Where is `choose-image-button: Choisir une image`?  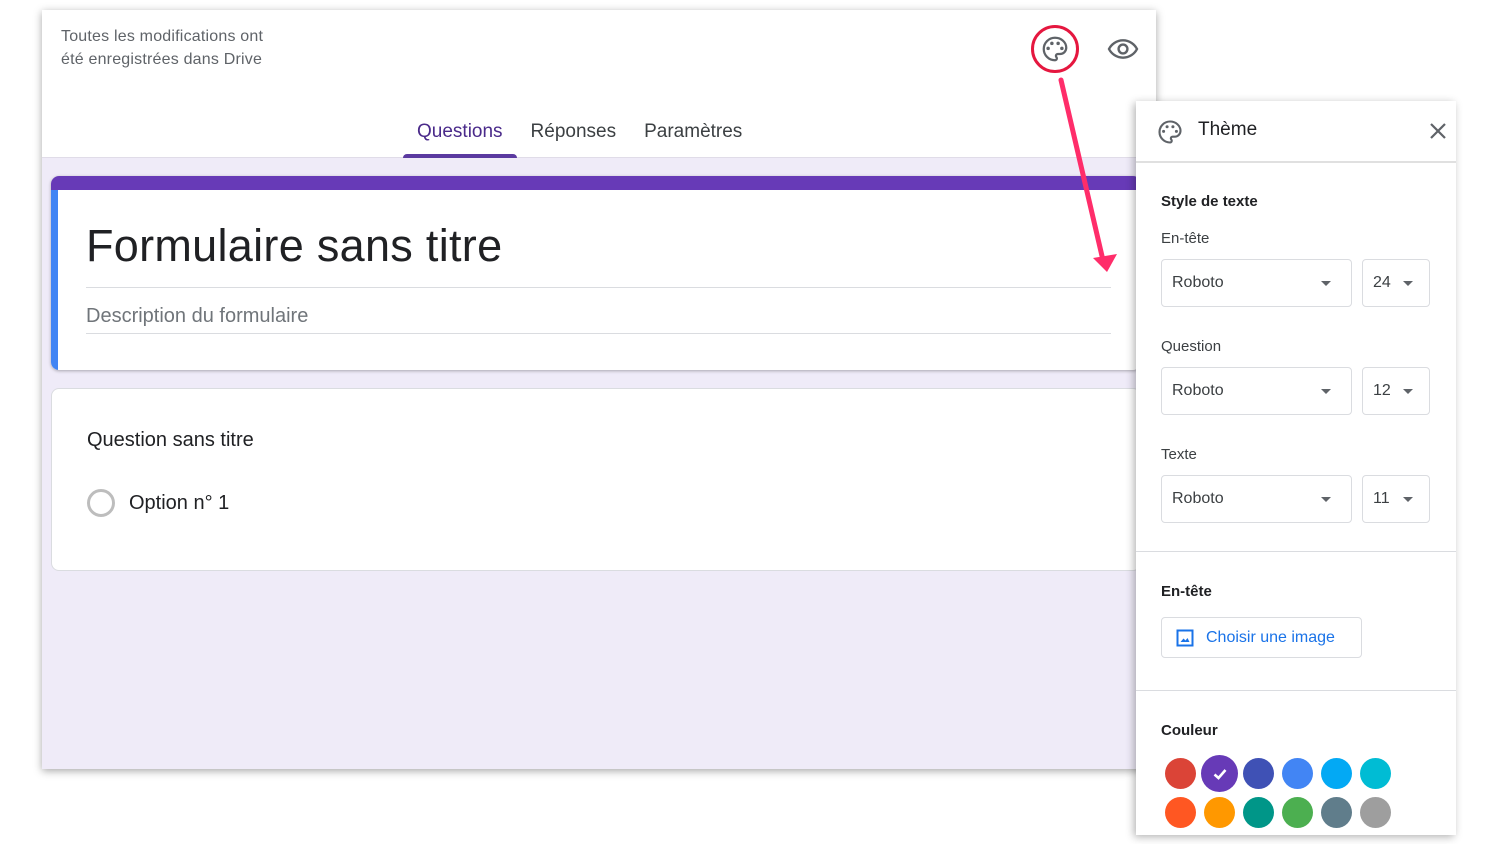 choose-image-button: Choisir une image is located at coordinates (1261, 637).